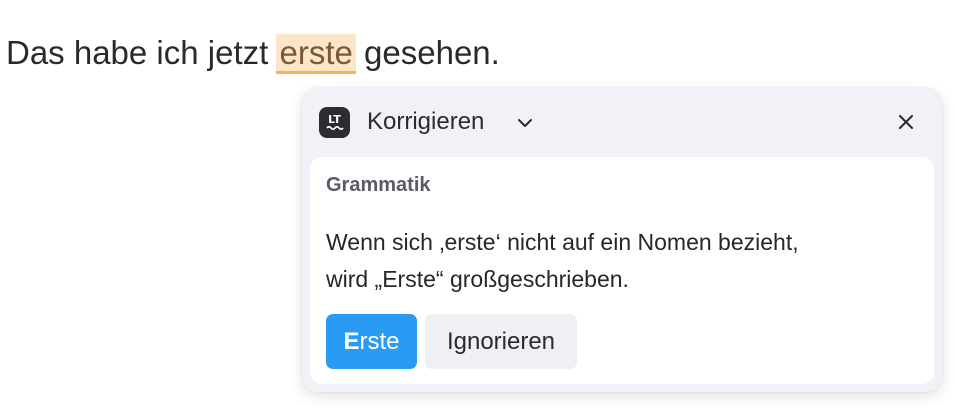  What do you see at coordinates (316, 54) in the screenshot?
I see `flagged-word: erste` at bounding box center [316, 54].